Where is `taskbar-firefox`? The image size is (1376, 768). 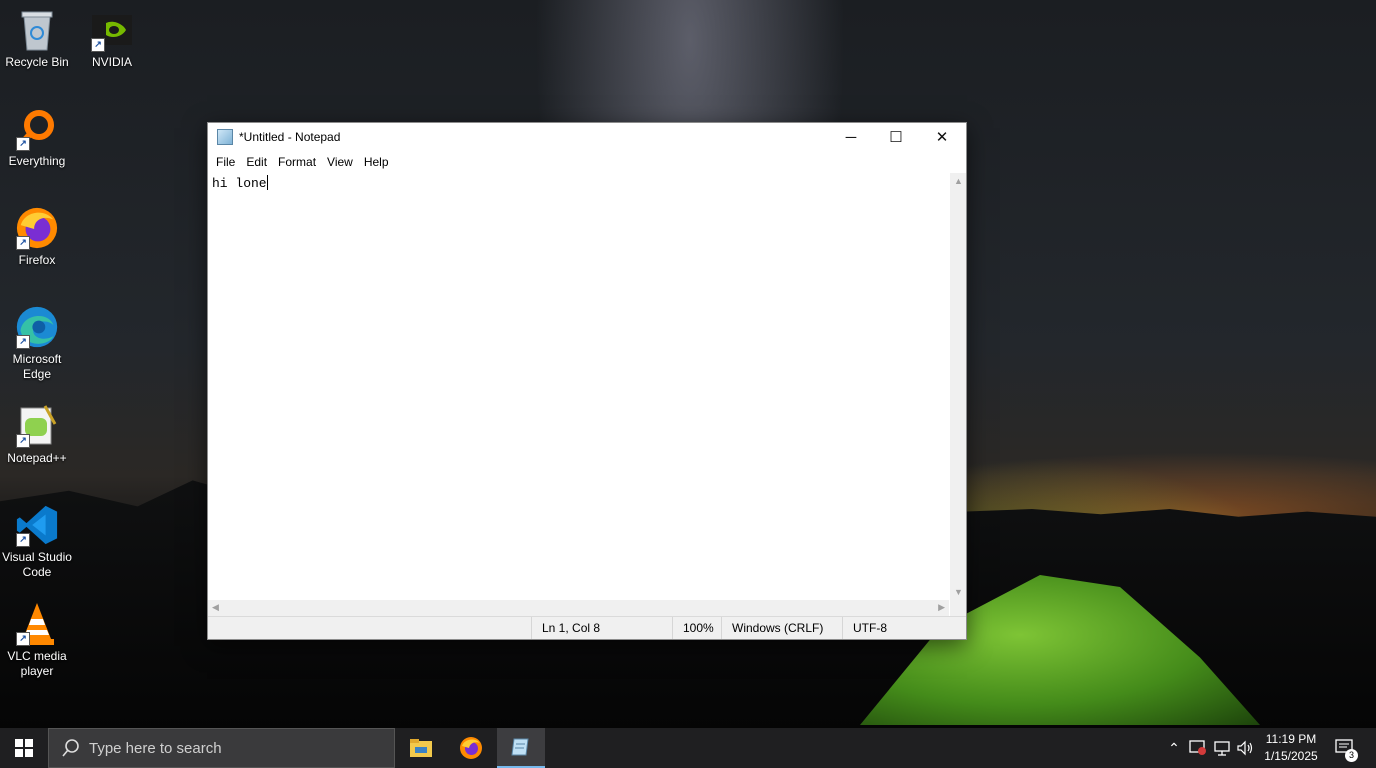
taskbar-firefox is located at coordinates (471, 748).